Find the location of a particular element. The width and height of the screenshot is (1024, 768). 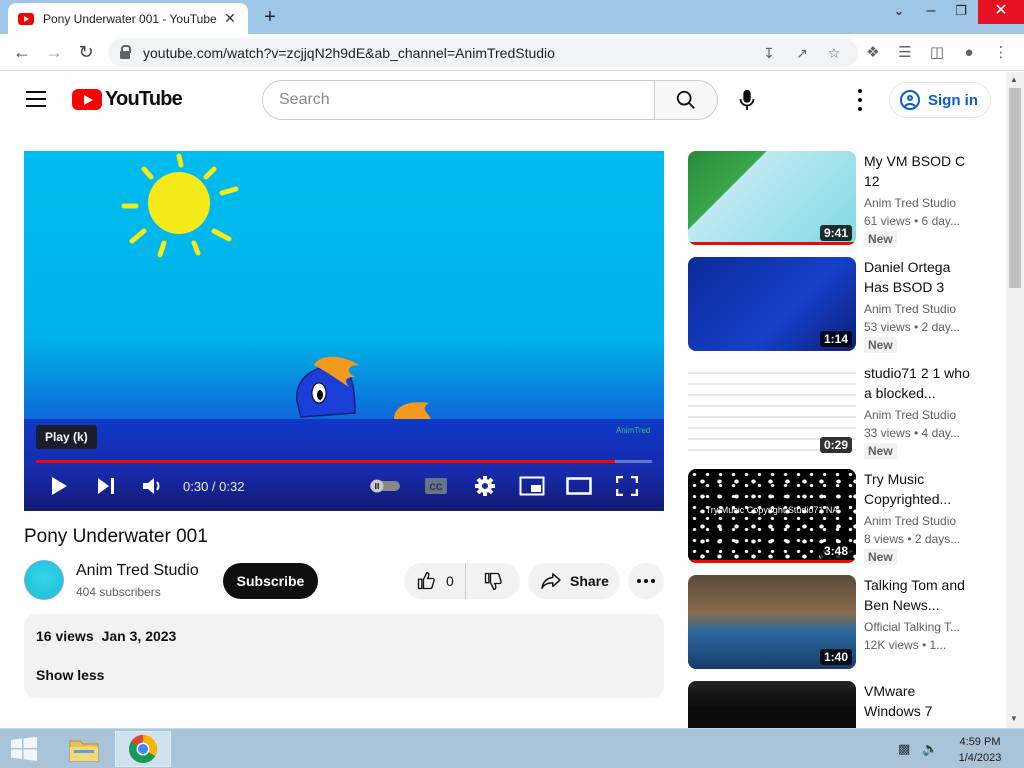

dislike-button is located at coordinates (493, 581).